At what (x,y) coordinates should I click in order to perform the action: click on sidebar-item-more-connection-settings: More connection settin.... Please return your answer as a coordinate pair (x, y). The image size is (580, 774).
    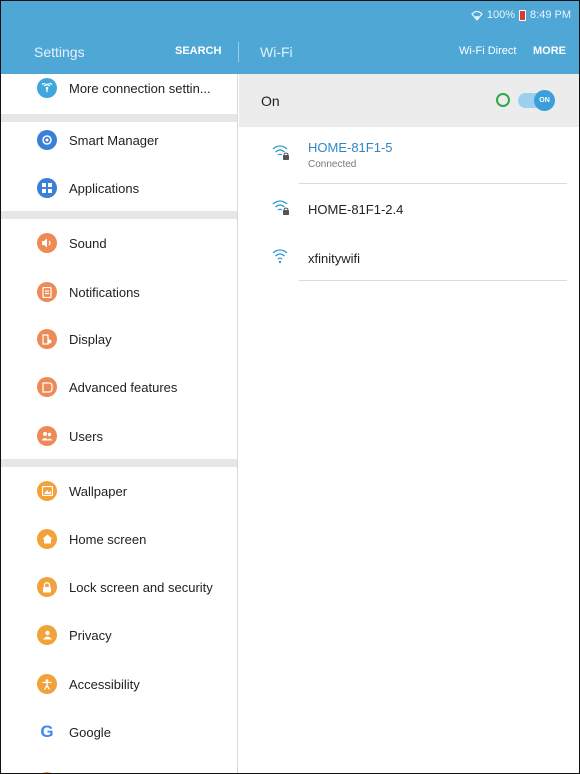
    Looking at the image, I should click on (119, 93).